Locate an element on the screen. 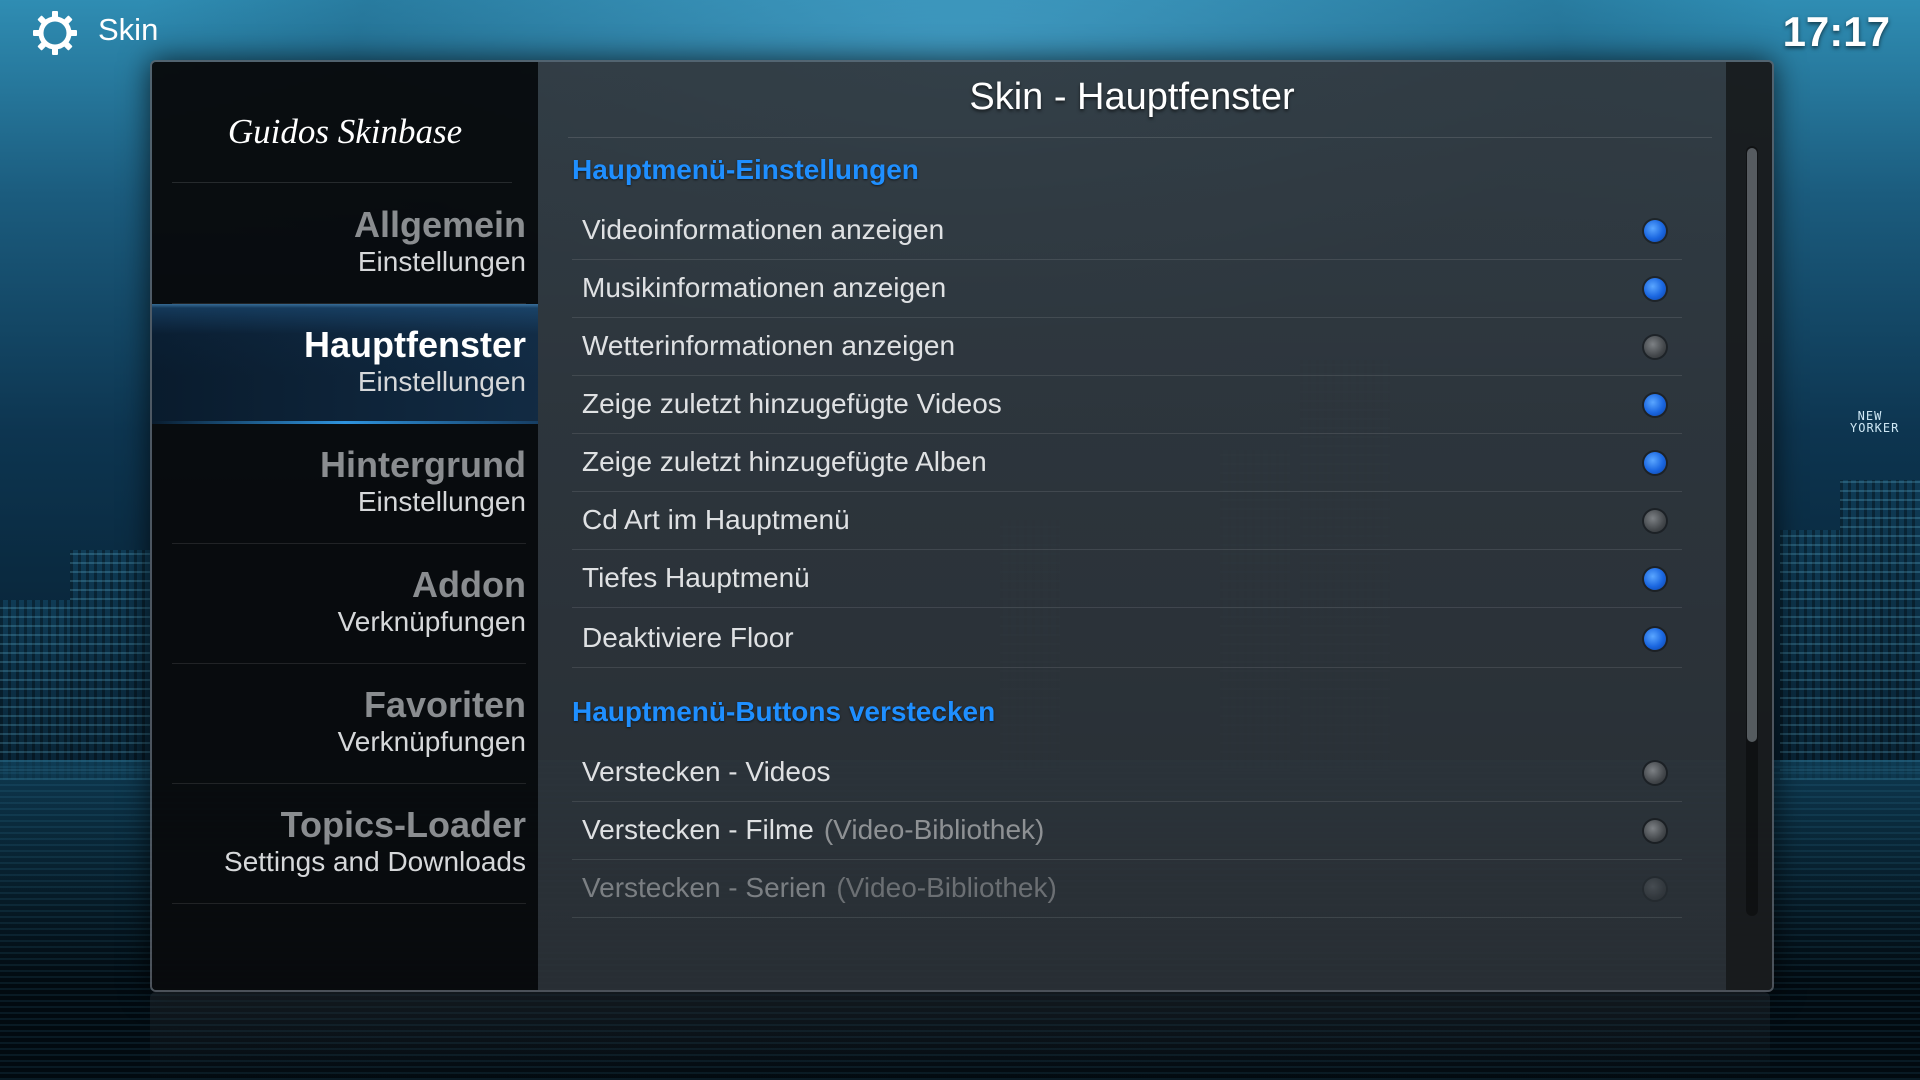 Image resolution: width=1920 pixels, height=1080 pixels. setting-label: Cd Art im Hauptmenü is located at coordinates (716, 519).